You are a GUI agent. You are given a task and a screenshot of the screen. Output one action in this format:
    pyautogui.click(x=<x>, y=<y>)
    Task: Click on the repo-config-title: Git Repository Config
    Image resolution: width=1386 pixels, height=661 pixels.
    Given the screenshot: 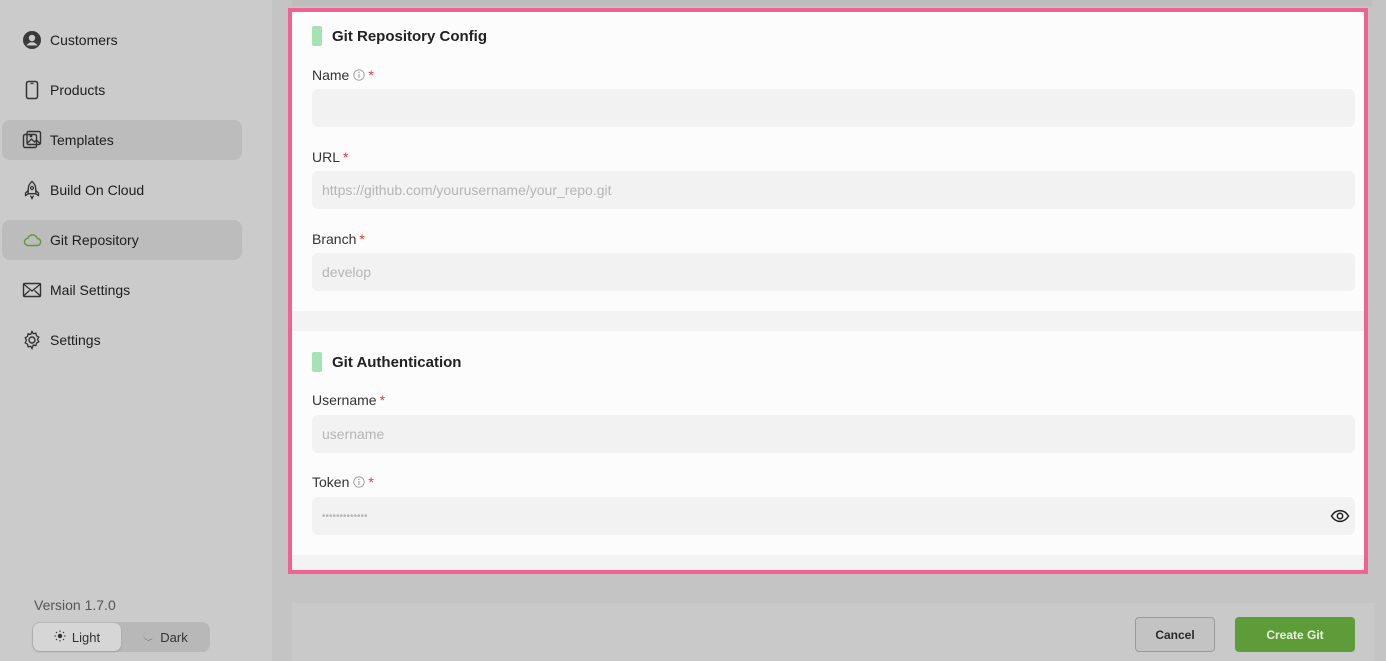 What is the action you would take?
    pyautogui.click(x=399, y=36)
    